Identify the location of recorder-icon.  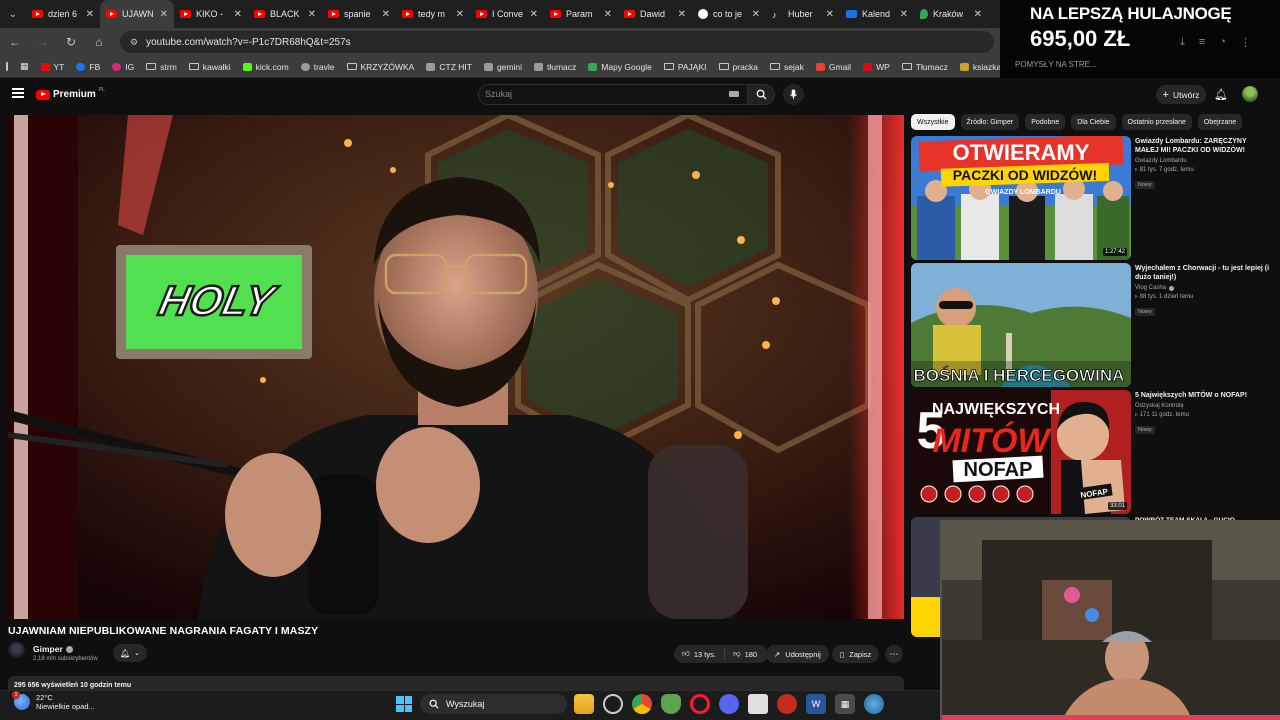
(787, 704).